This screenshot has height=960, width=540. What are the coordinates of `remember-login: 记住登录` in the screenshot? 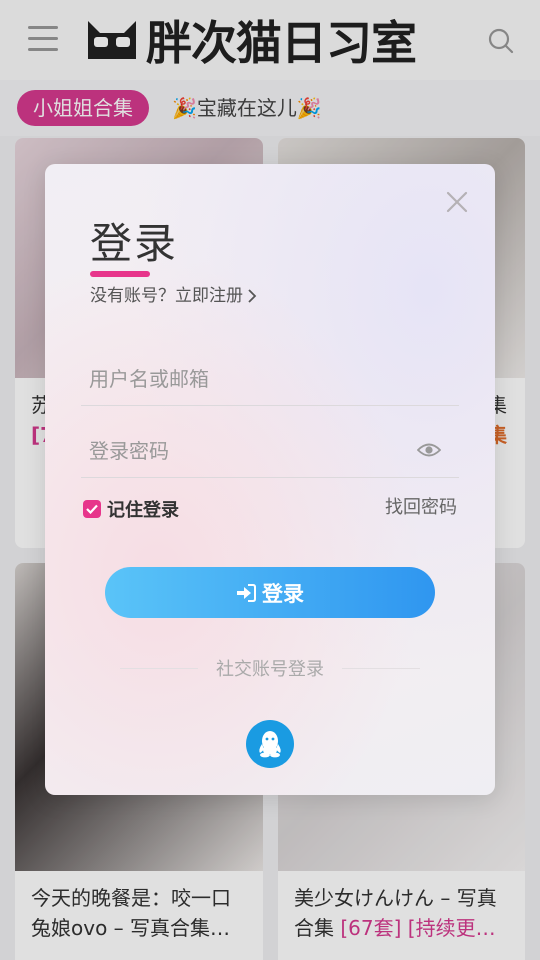 It's located at (131, 509).